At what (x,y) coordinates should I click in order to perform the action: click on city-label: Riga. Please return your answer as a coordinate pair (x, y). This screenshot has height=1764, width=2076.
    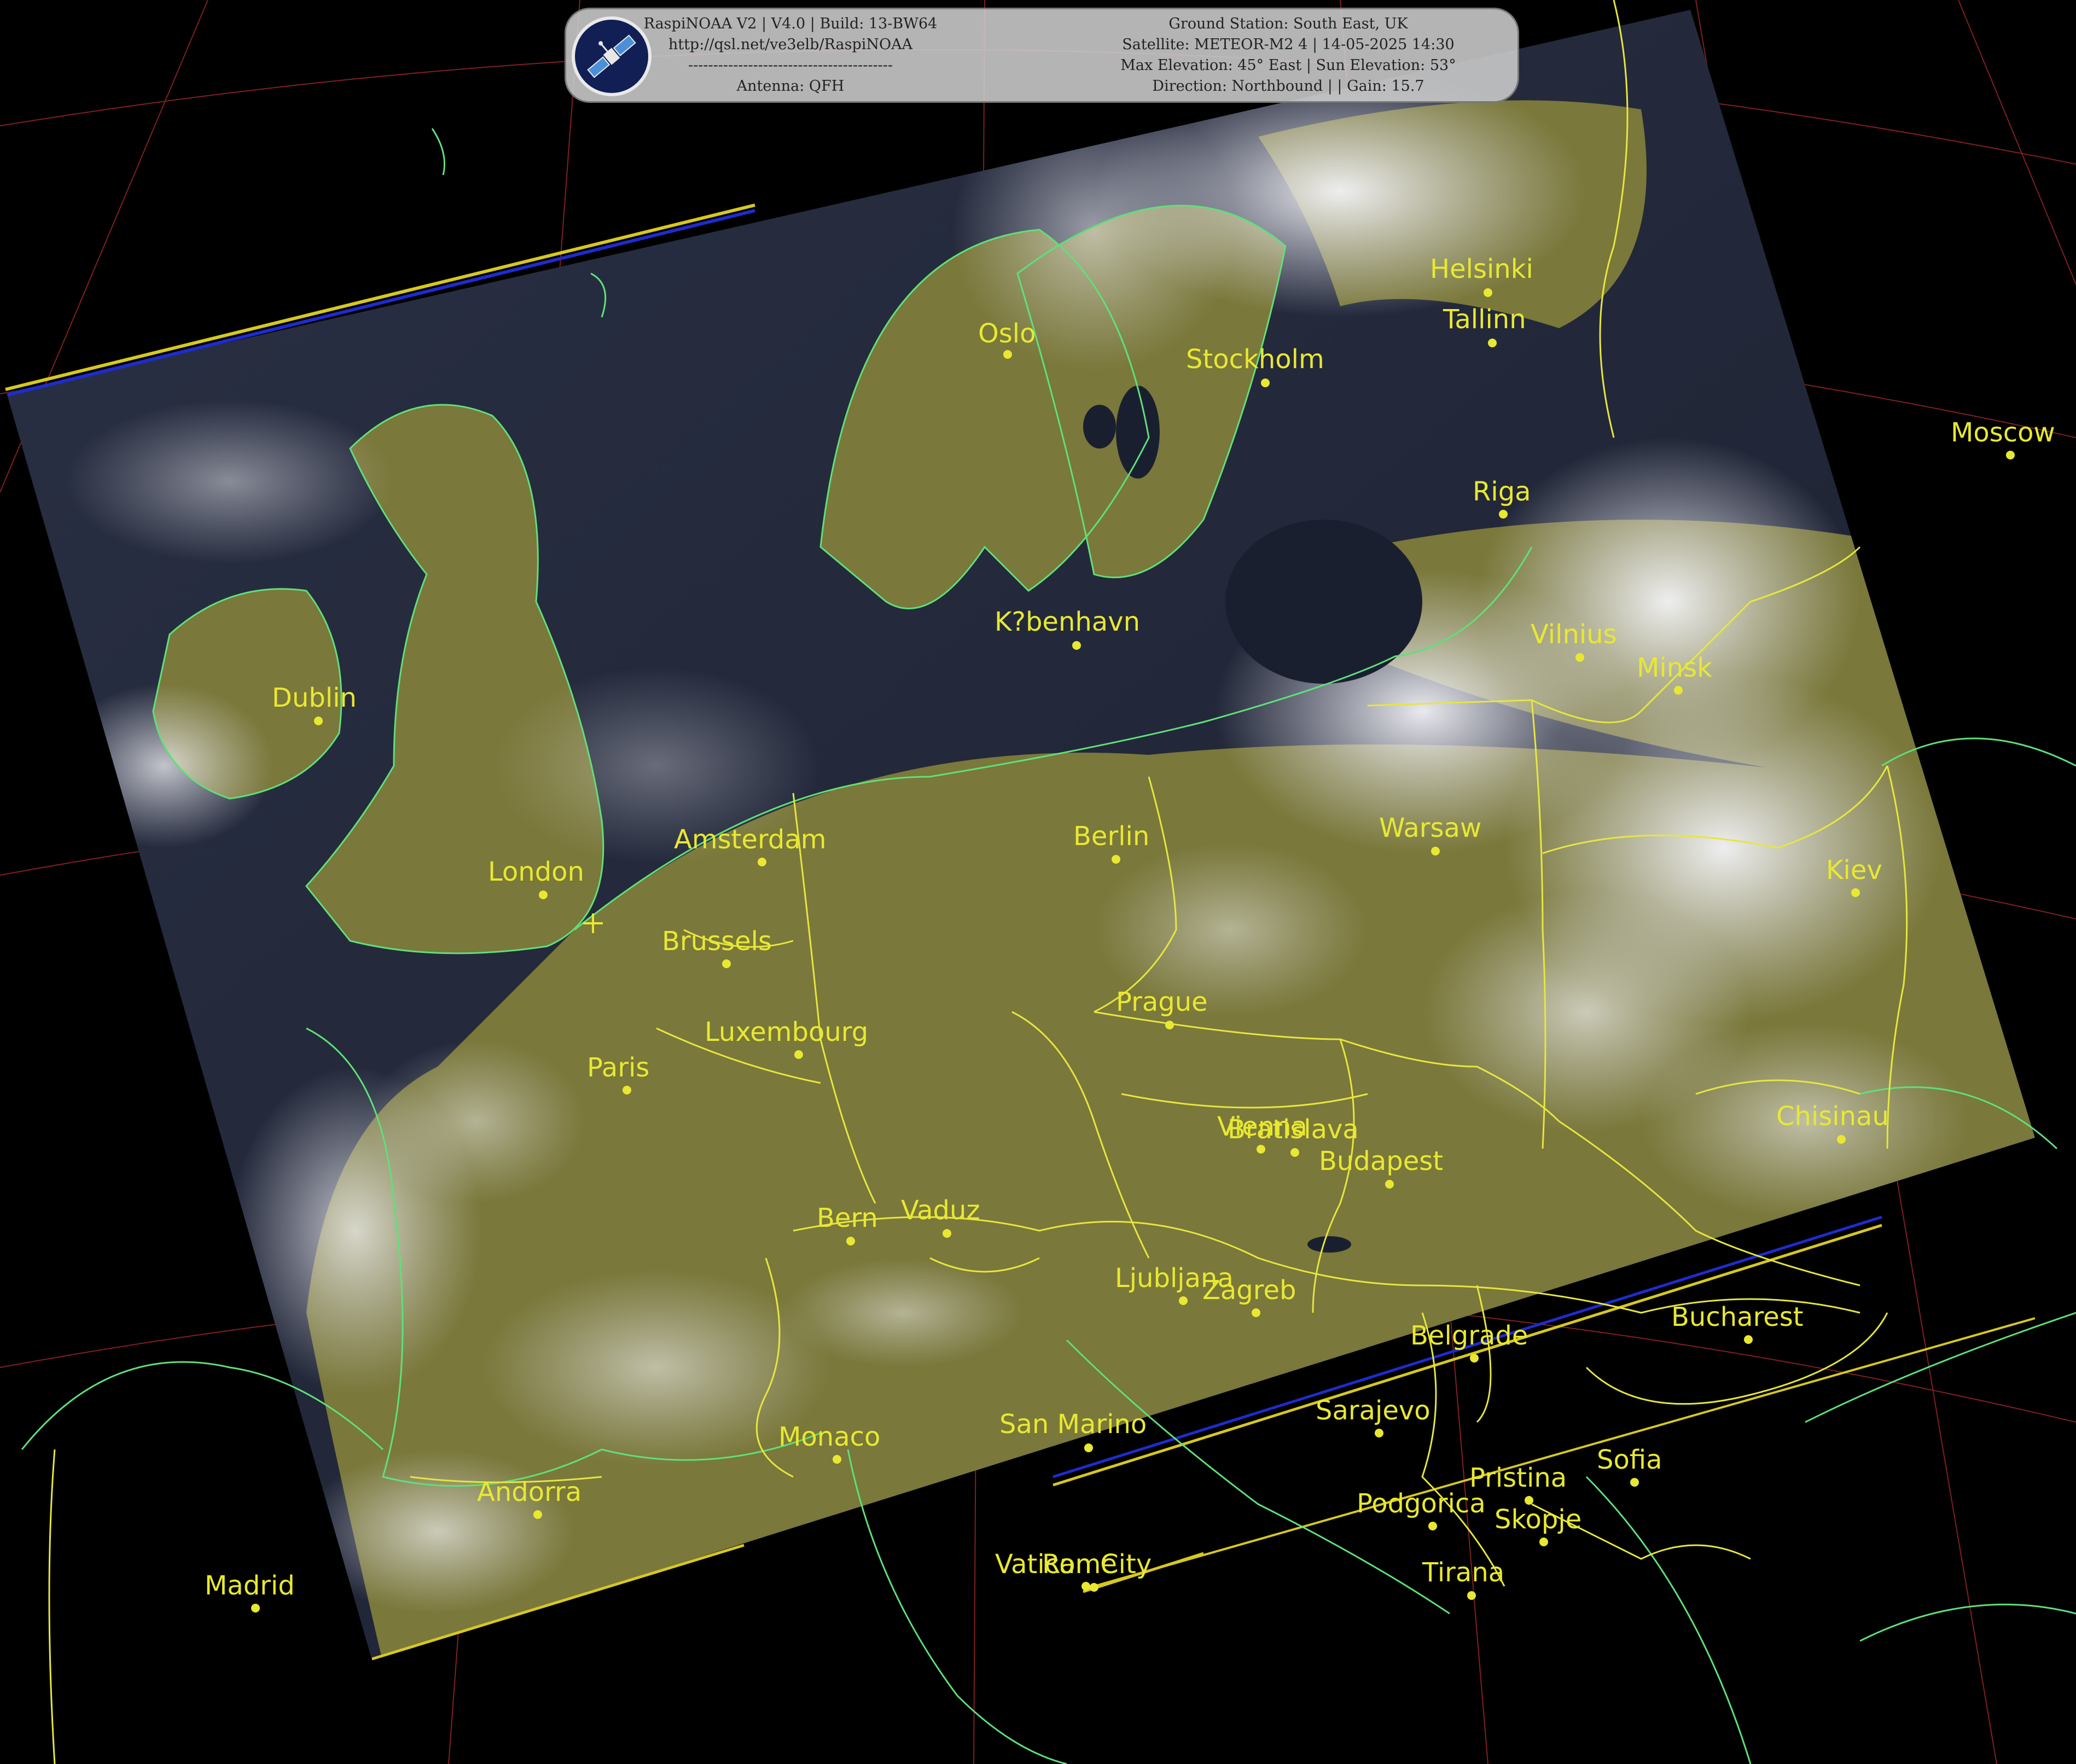
    Looking at the image, I should click on (1502, 491).